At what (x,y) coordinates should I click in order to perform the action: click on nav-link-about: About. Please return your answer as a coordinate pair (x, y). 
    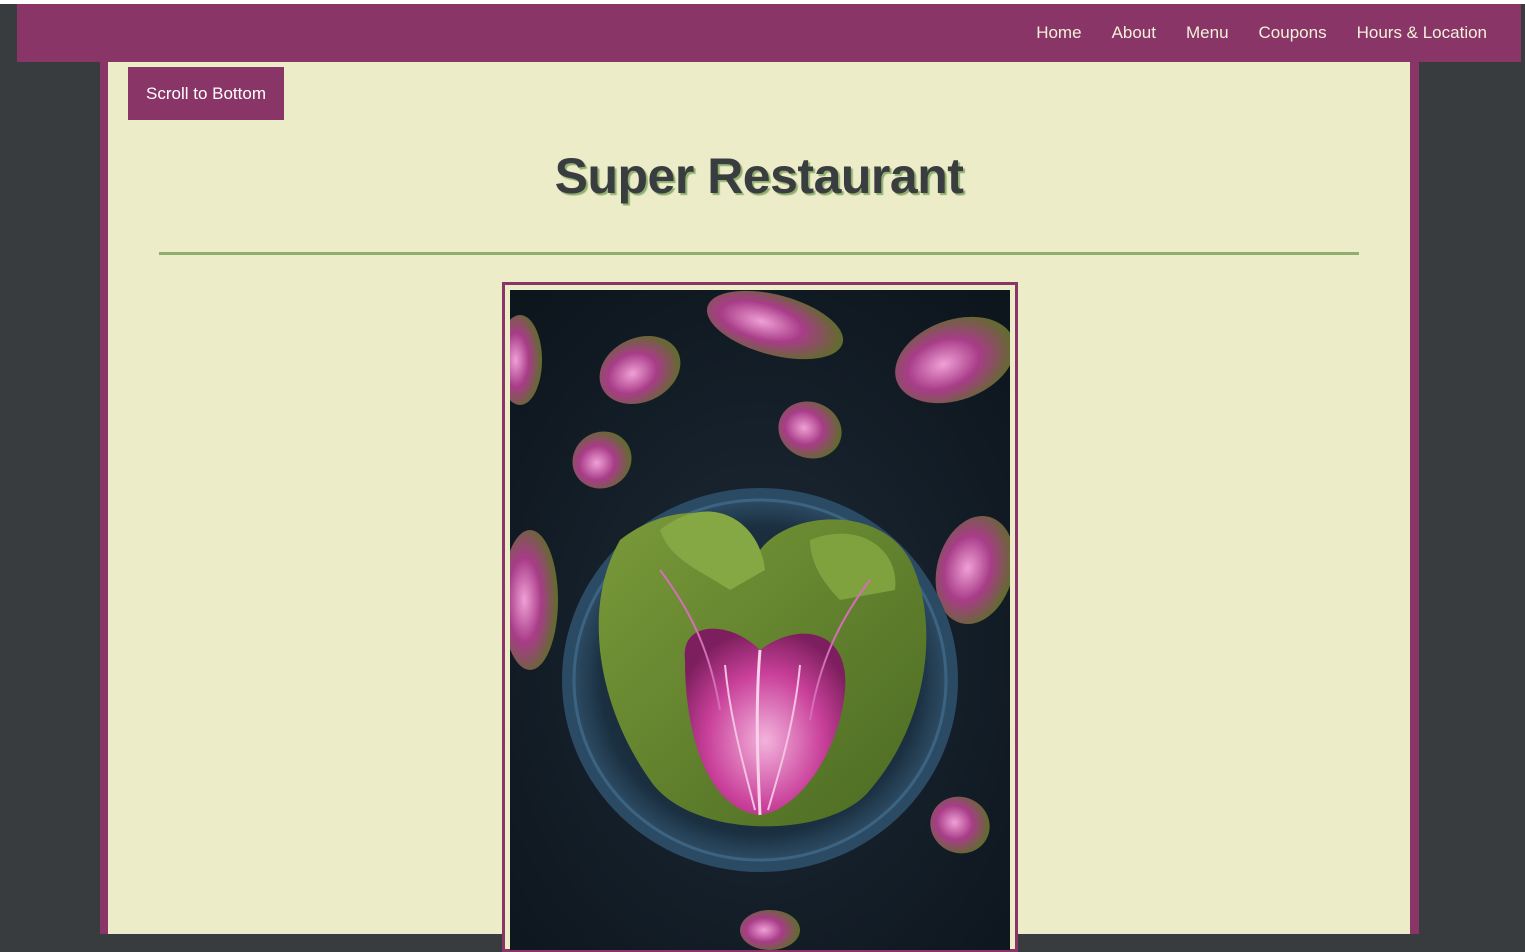
    Looking at the image, I should click on (1134, 33).